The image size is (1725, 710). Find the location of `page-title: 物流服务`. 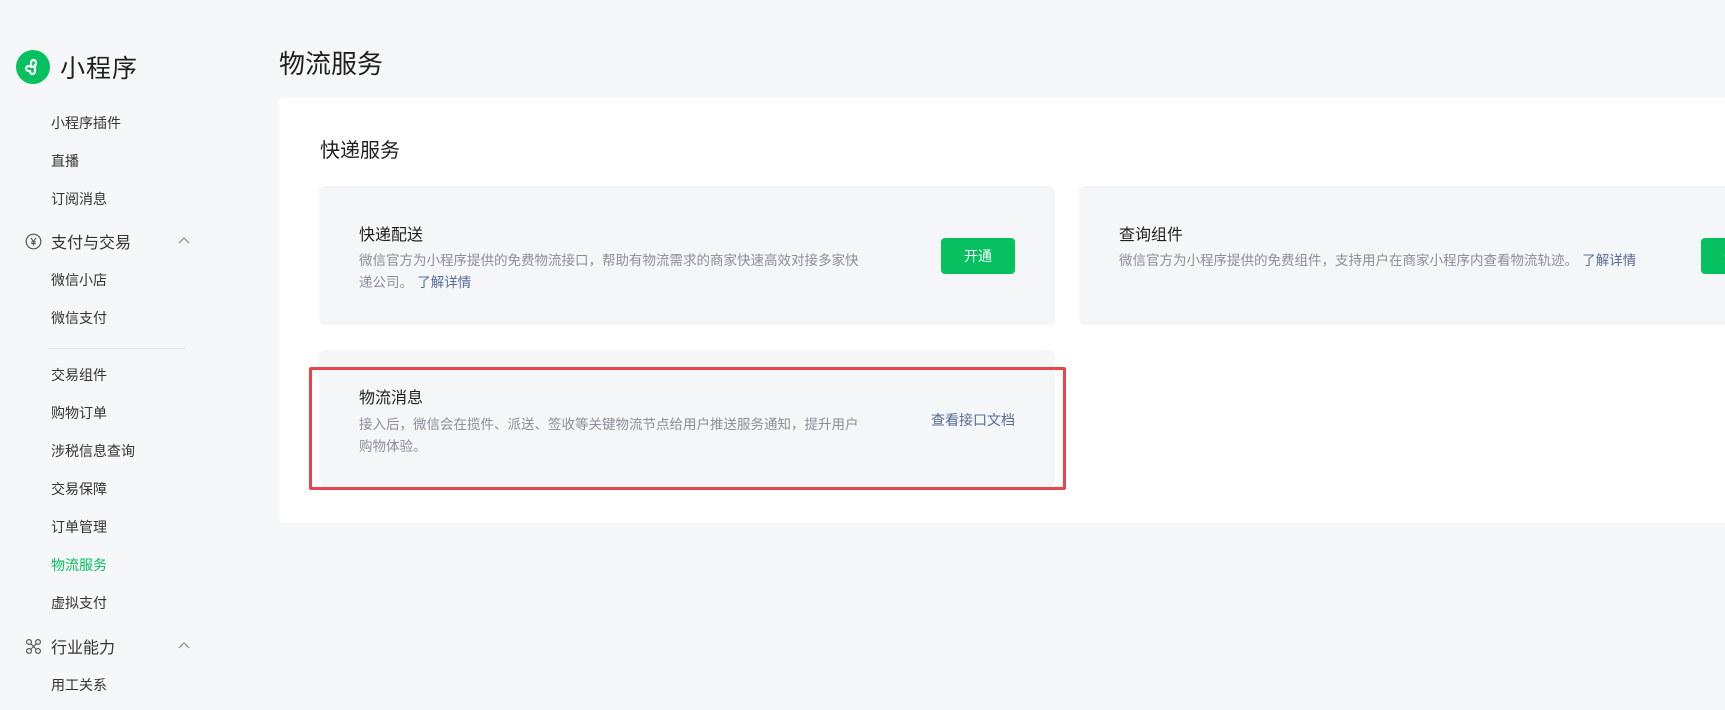

page-title: 物流服务 is located at coordinates (331, 65).